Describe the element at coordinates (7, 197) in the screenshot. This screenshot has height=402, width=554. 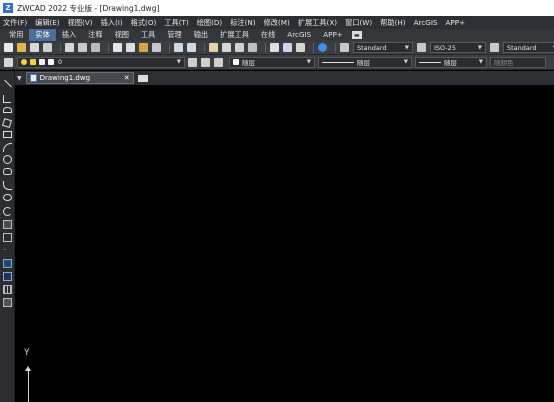
I see `ellipse-icon` at that location.